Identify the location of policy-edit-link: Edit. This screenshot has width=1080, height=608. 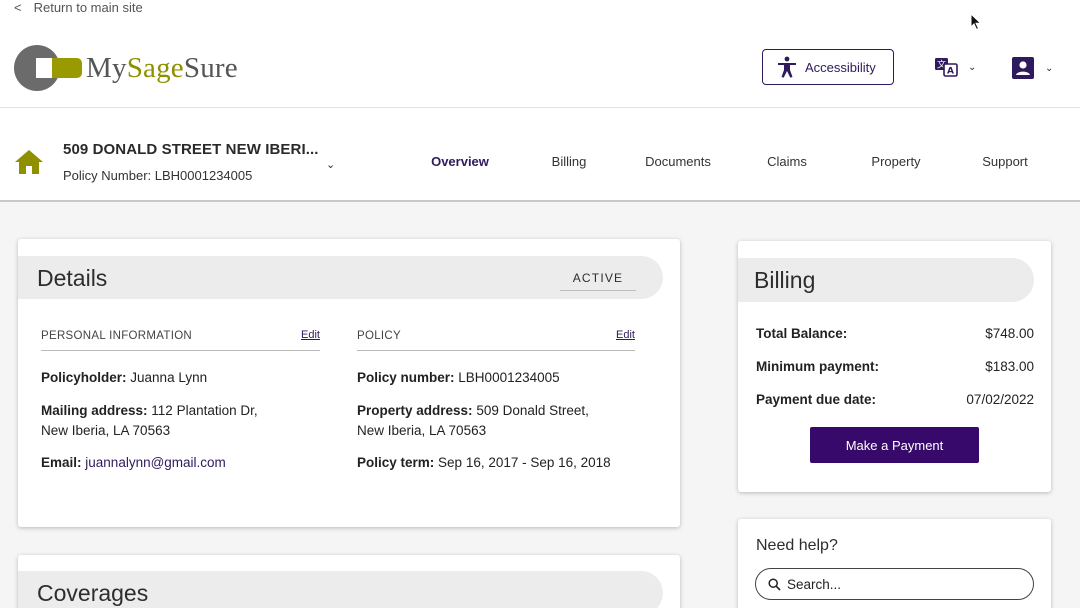
(625, 335).